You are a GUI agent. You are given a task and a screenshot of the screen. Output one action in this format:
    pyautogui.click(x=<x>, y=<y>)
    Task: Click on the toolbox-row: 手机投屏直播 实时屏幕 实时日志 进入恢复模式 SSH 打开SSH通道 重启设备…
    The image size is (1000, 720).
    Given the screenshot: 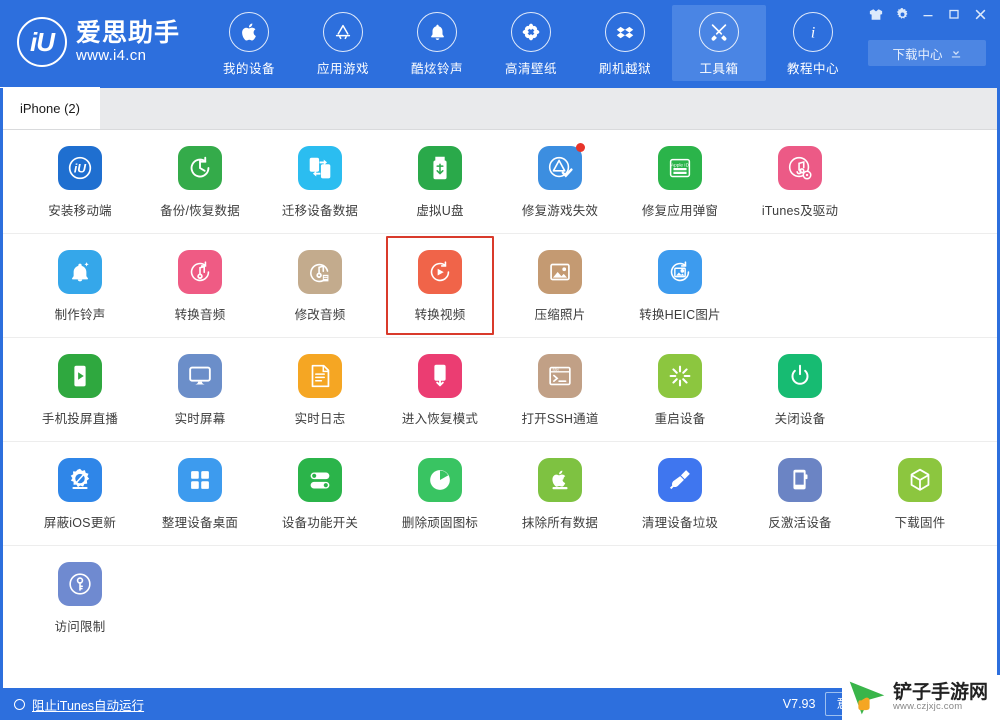 What is the action you would take?
    pyautogui.click(x=500, y=390)
    